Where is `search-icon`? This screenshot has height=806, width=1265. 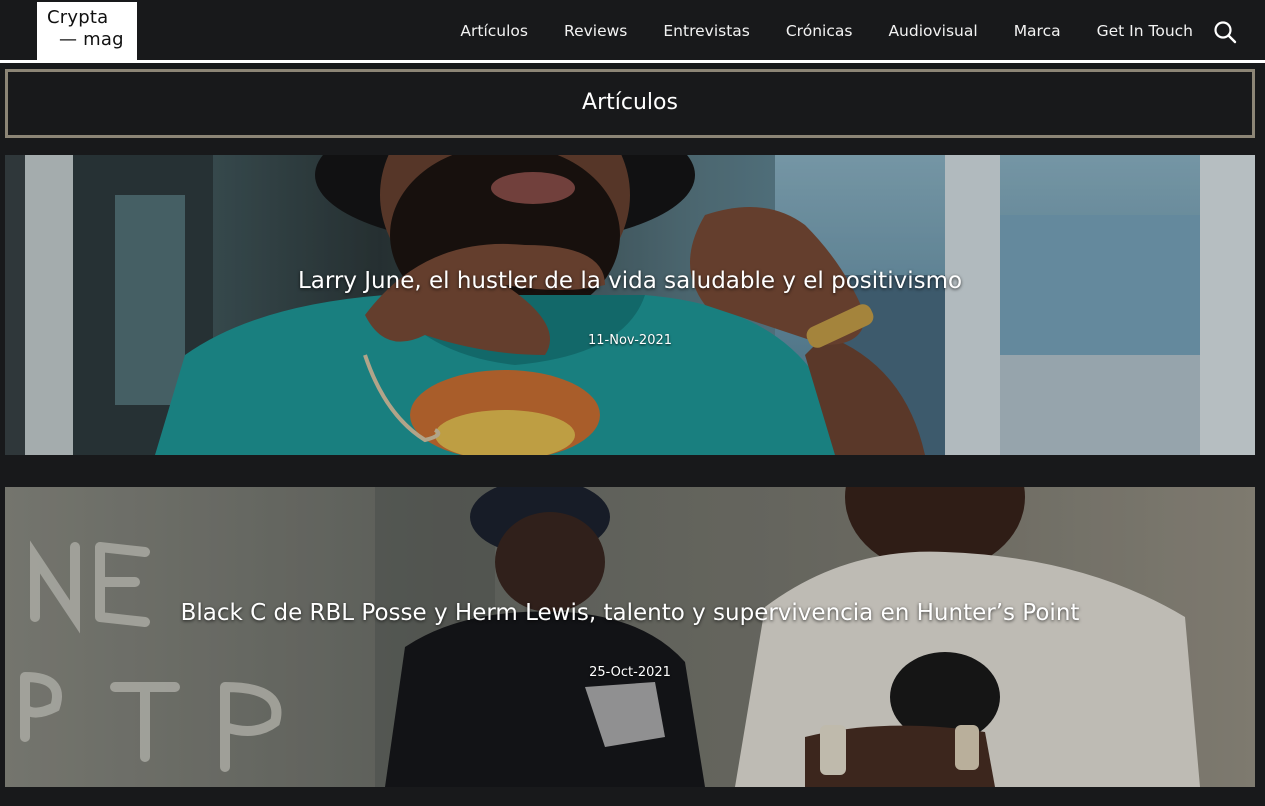 search-icon is located at coordinates (1225, 32).